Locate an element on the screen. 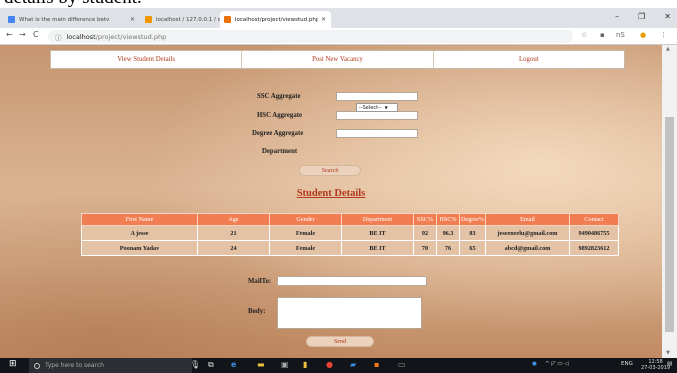 Image resolution: width=677 pixels, height=373 pixels. url-host: localhost is located at coordinates (81, 36).